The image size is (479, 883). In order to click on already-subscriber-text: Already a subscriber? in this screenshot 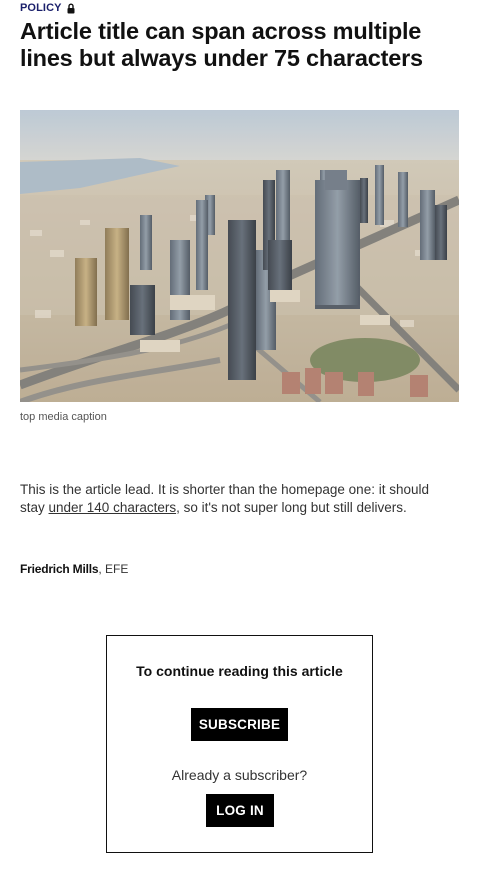, I will do `click(239, 775)`.